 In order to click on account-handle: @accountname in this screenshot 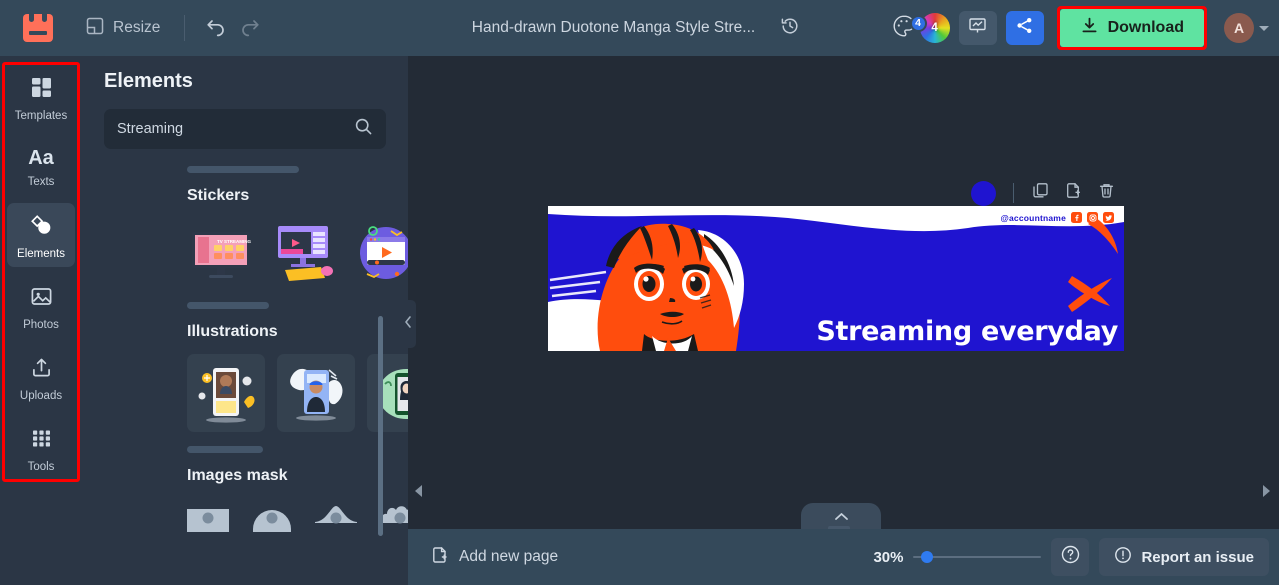, I will do `click(1033, 217)`.